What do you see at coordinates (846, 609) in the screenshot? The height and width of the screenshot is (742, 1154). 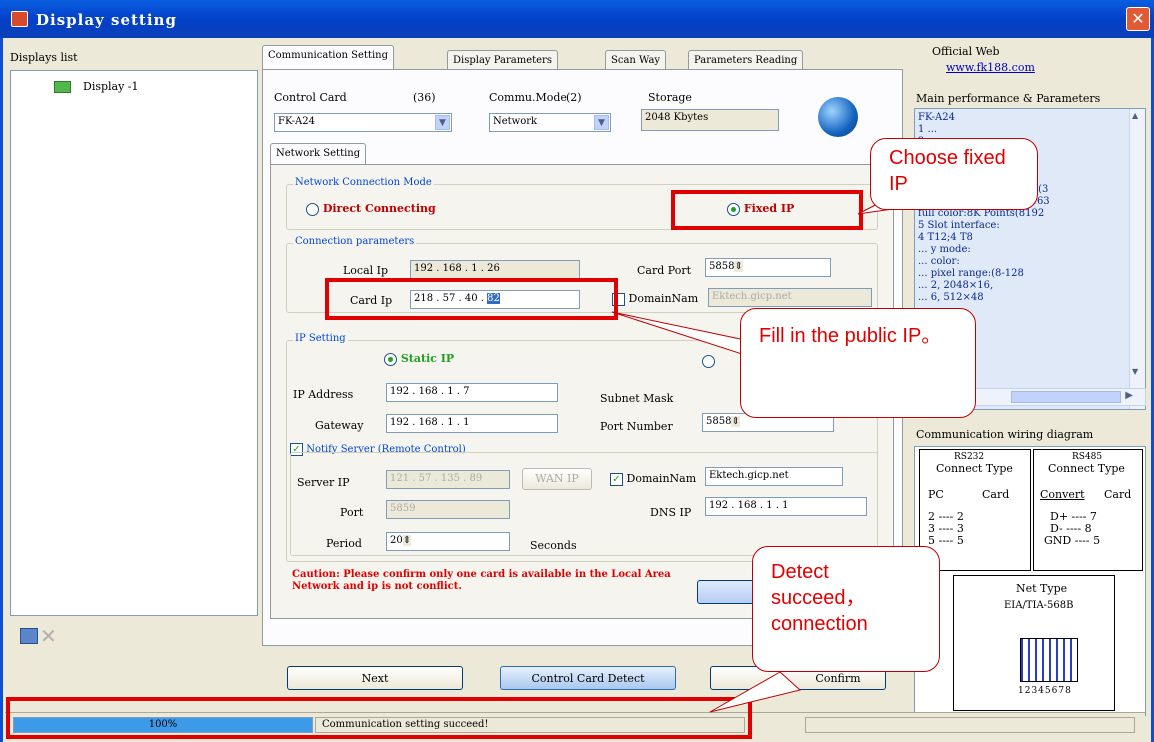 I see `callout-detect: Detect succeed， connection` at bounding box center [846, 609].